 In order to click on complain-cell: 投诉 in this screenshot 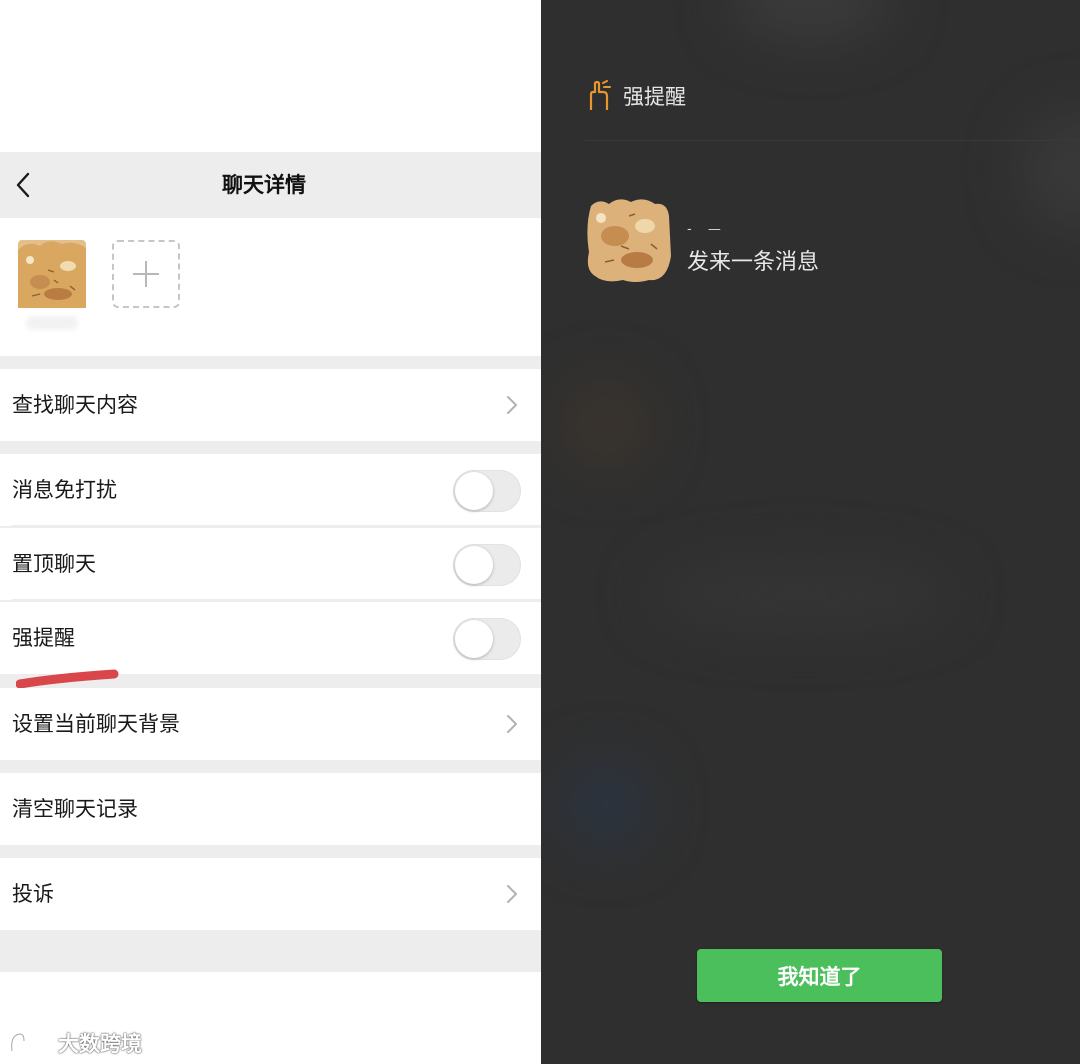, I will do `click(270, 894)`.